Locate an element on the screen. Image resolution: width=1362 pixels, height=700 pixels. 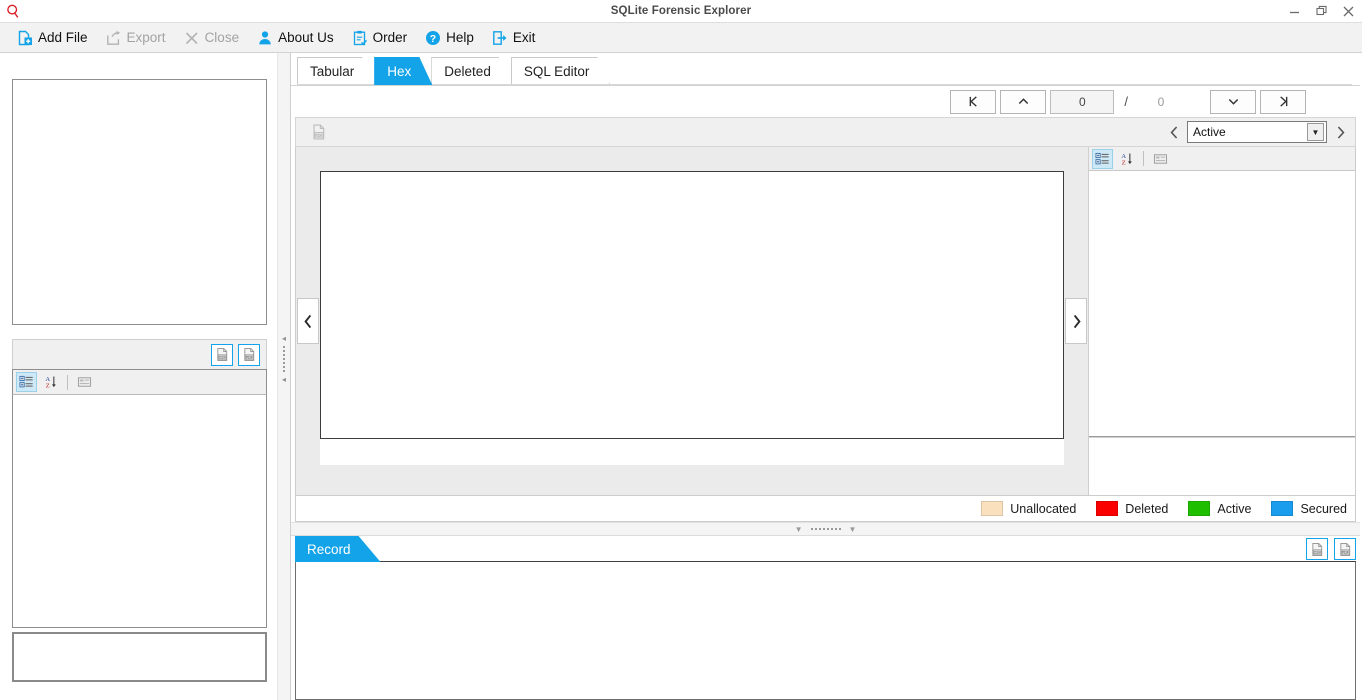
tab-deleted: Deleted is located at coordinates (471, 71).